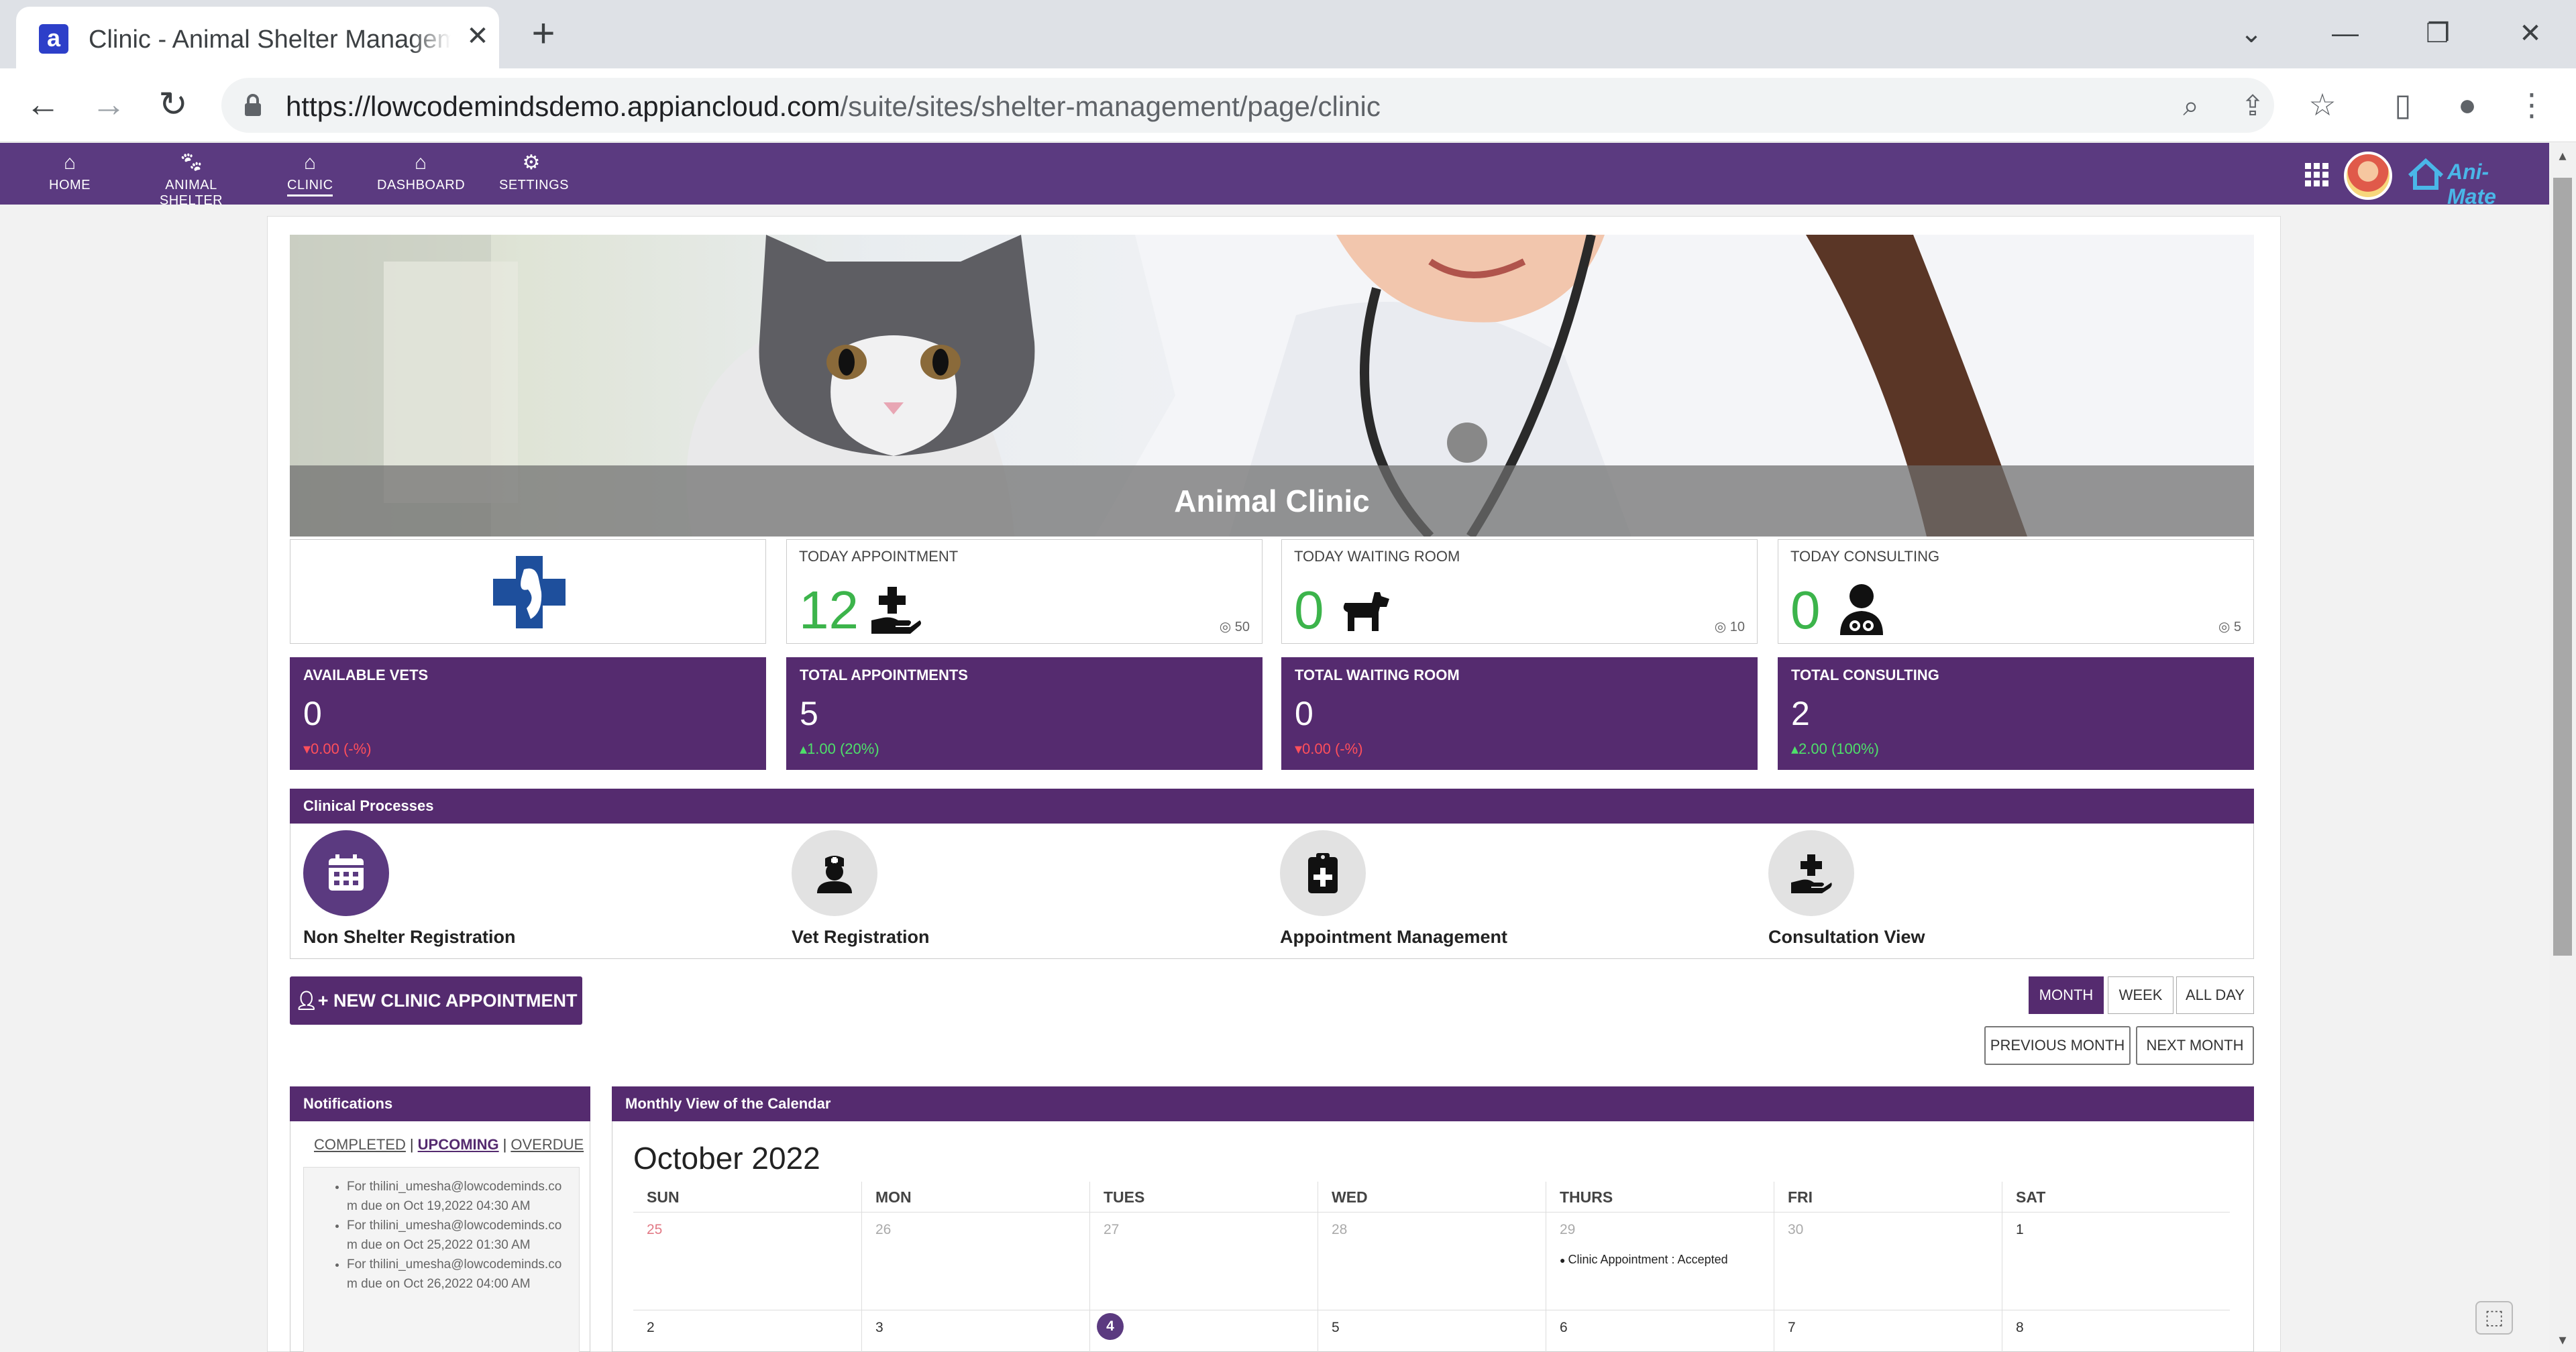  Describe the element at coordinates (939, 890) in the screenshot. I see `process-vet-registration: Vet Registration` at that location.